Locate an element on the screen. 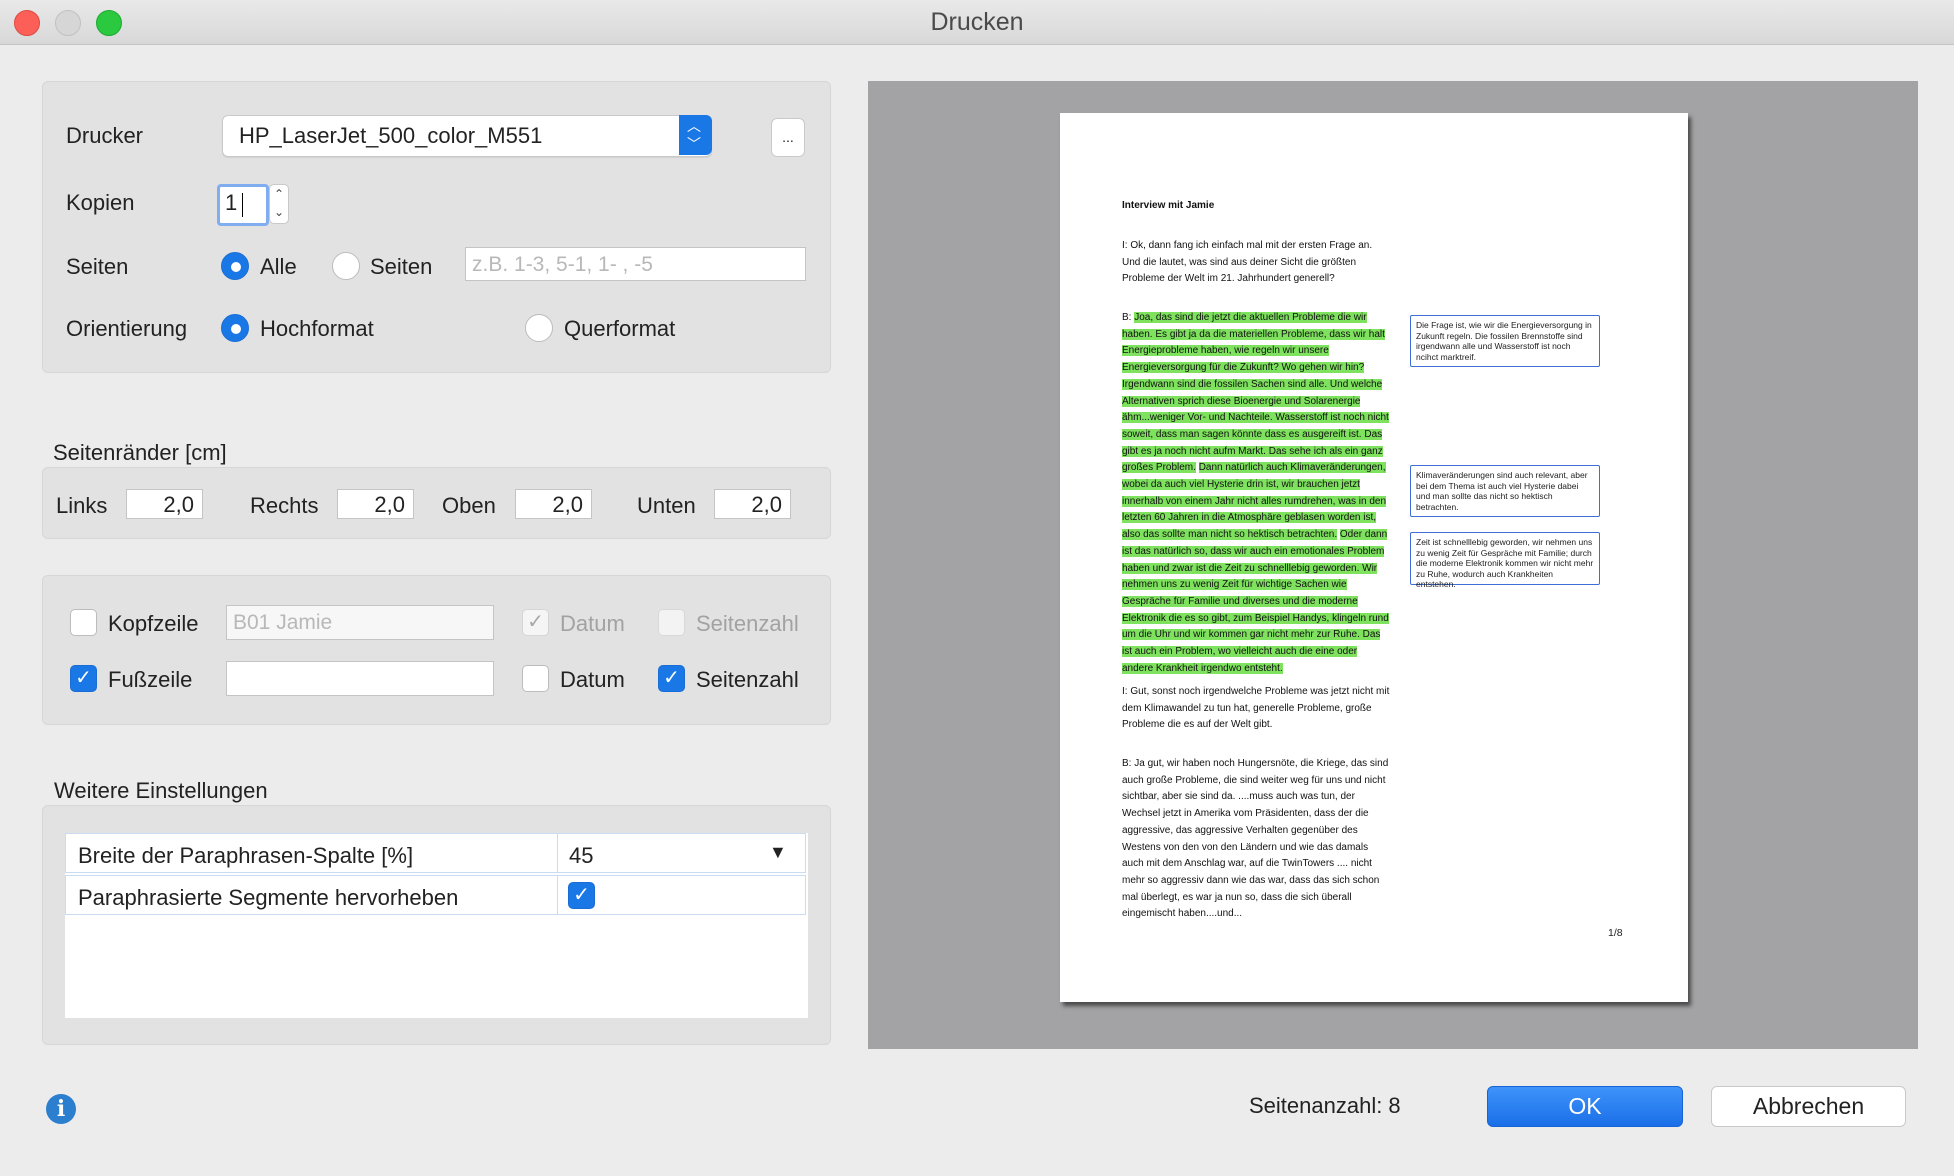 The image size is (1954, 1176). margin-left-value: 2,0 is located at coordinates (178, 504).